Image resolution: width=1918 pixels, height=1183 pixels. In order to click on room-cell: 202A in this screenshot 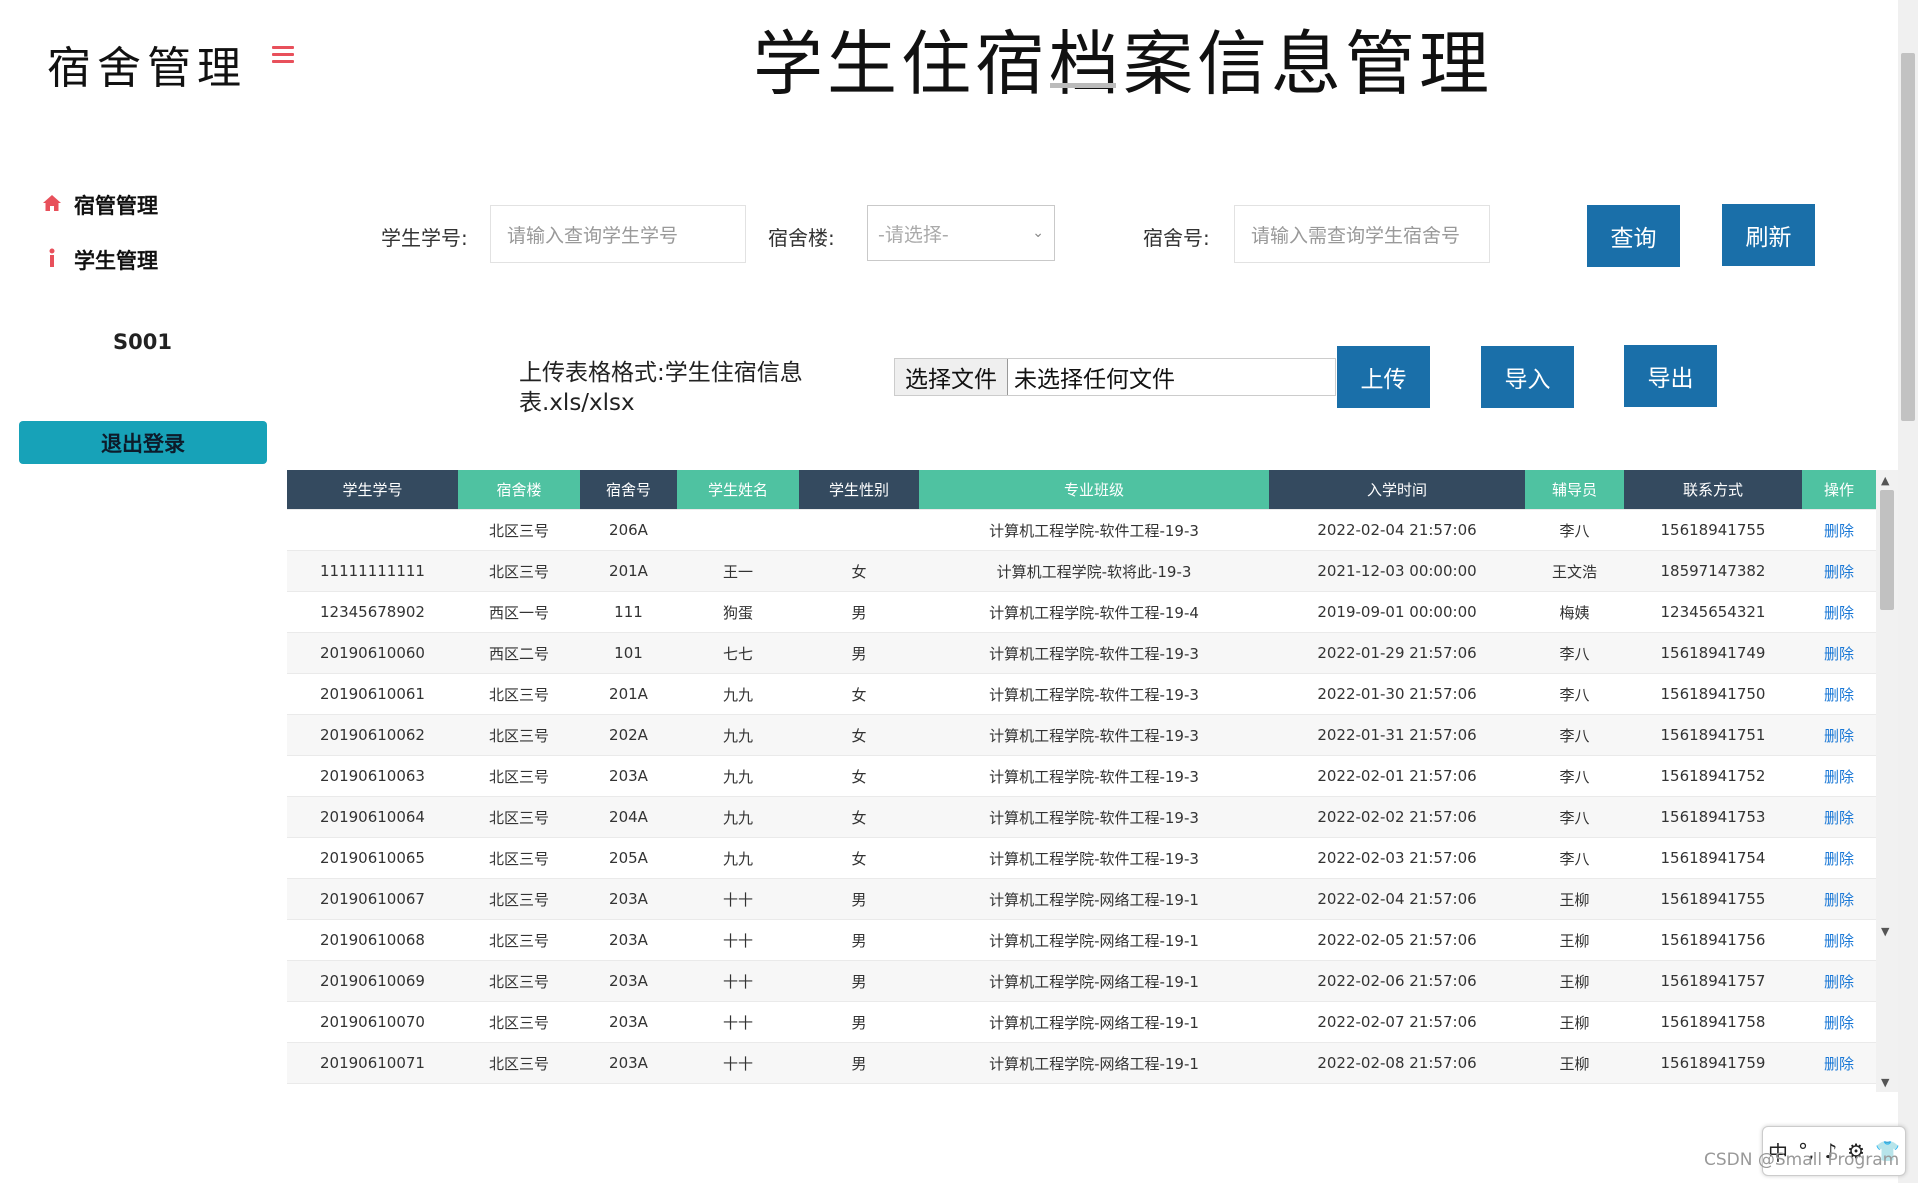, I will do `click(628, 735)`.